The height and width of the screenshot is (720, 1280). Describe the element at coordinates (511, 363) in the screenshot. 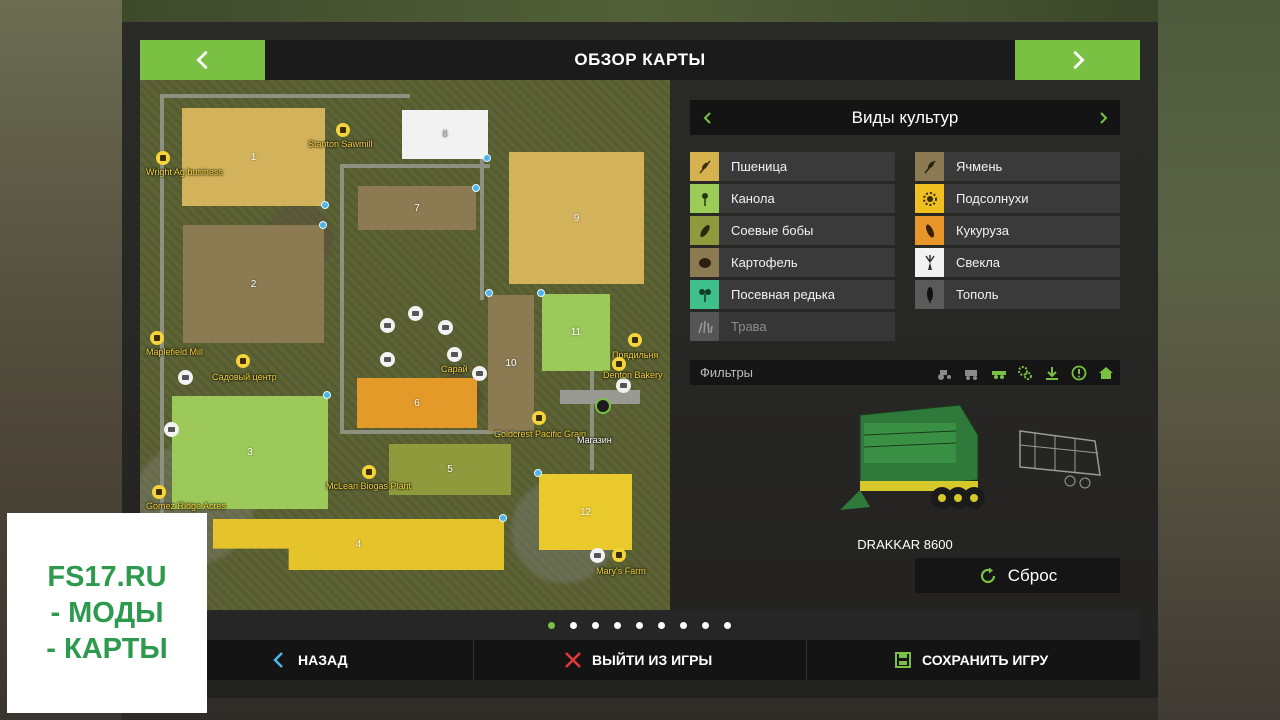

I see `field-10: 10` at that location.